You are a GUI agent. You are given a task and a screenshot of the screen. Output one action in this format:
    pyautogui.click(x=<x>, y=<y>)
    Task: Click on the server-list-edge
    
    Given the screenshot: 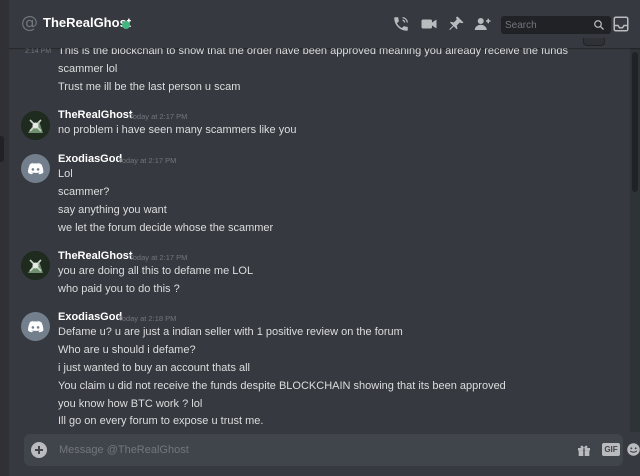 What is the action you would take?
    pyautogui.click(x=4, y=238)
    